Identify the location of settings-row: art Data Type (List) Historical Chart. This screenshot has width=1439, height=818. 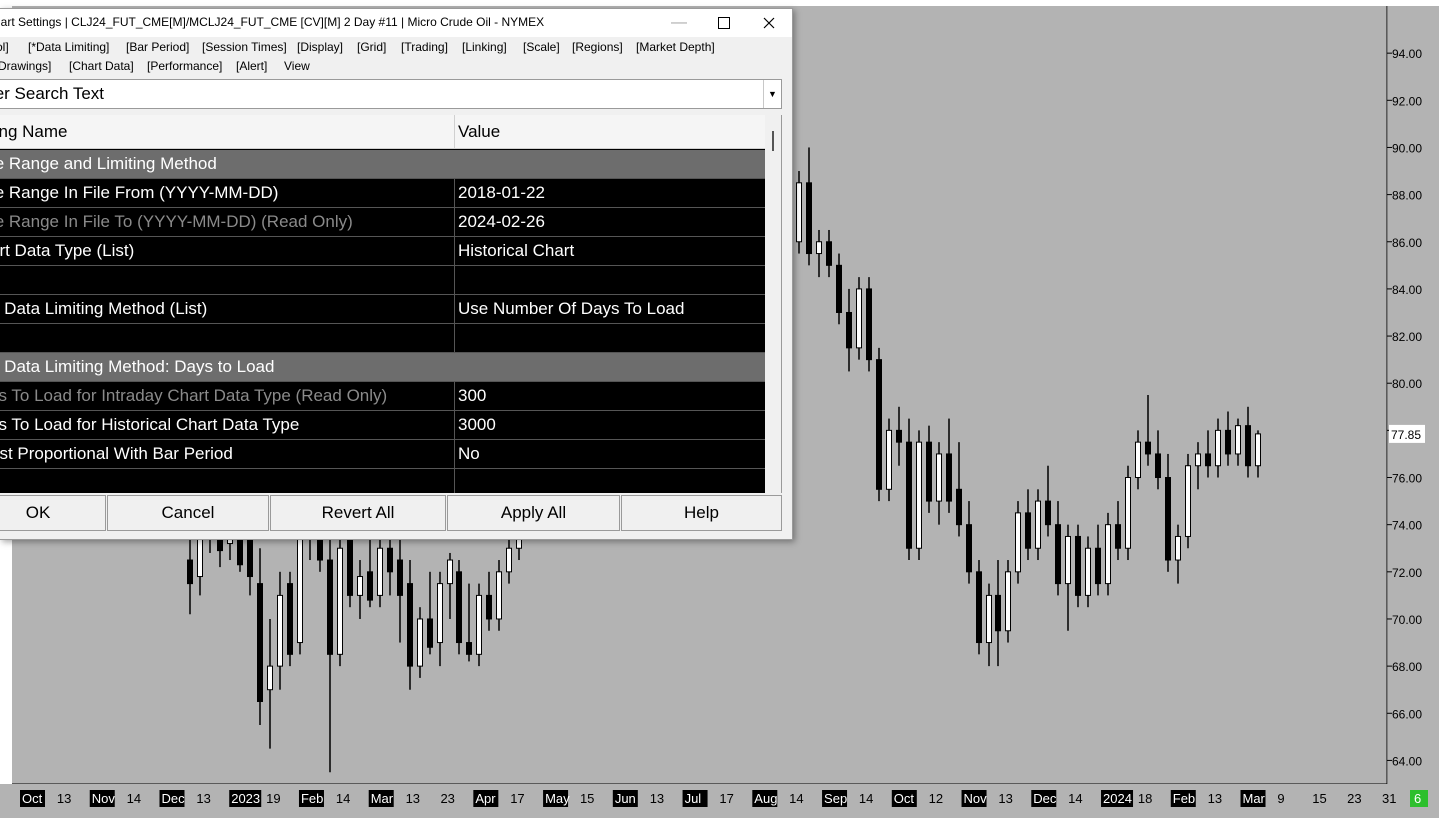
(382, 251).